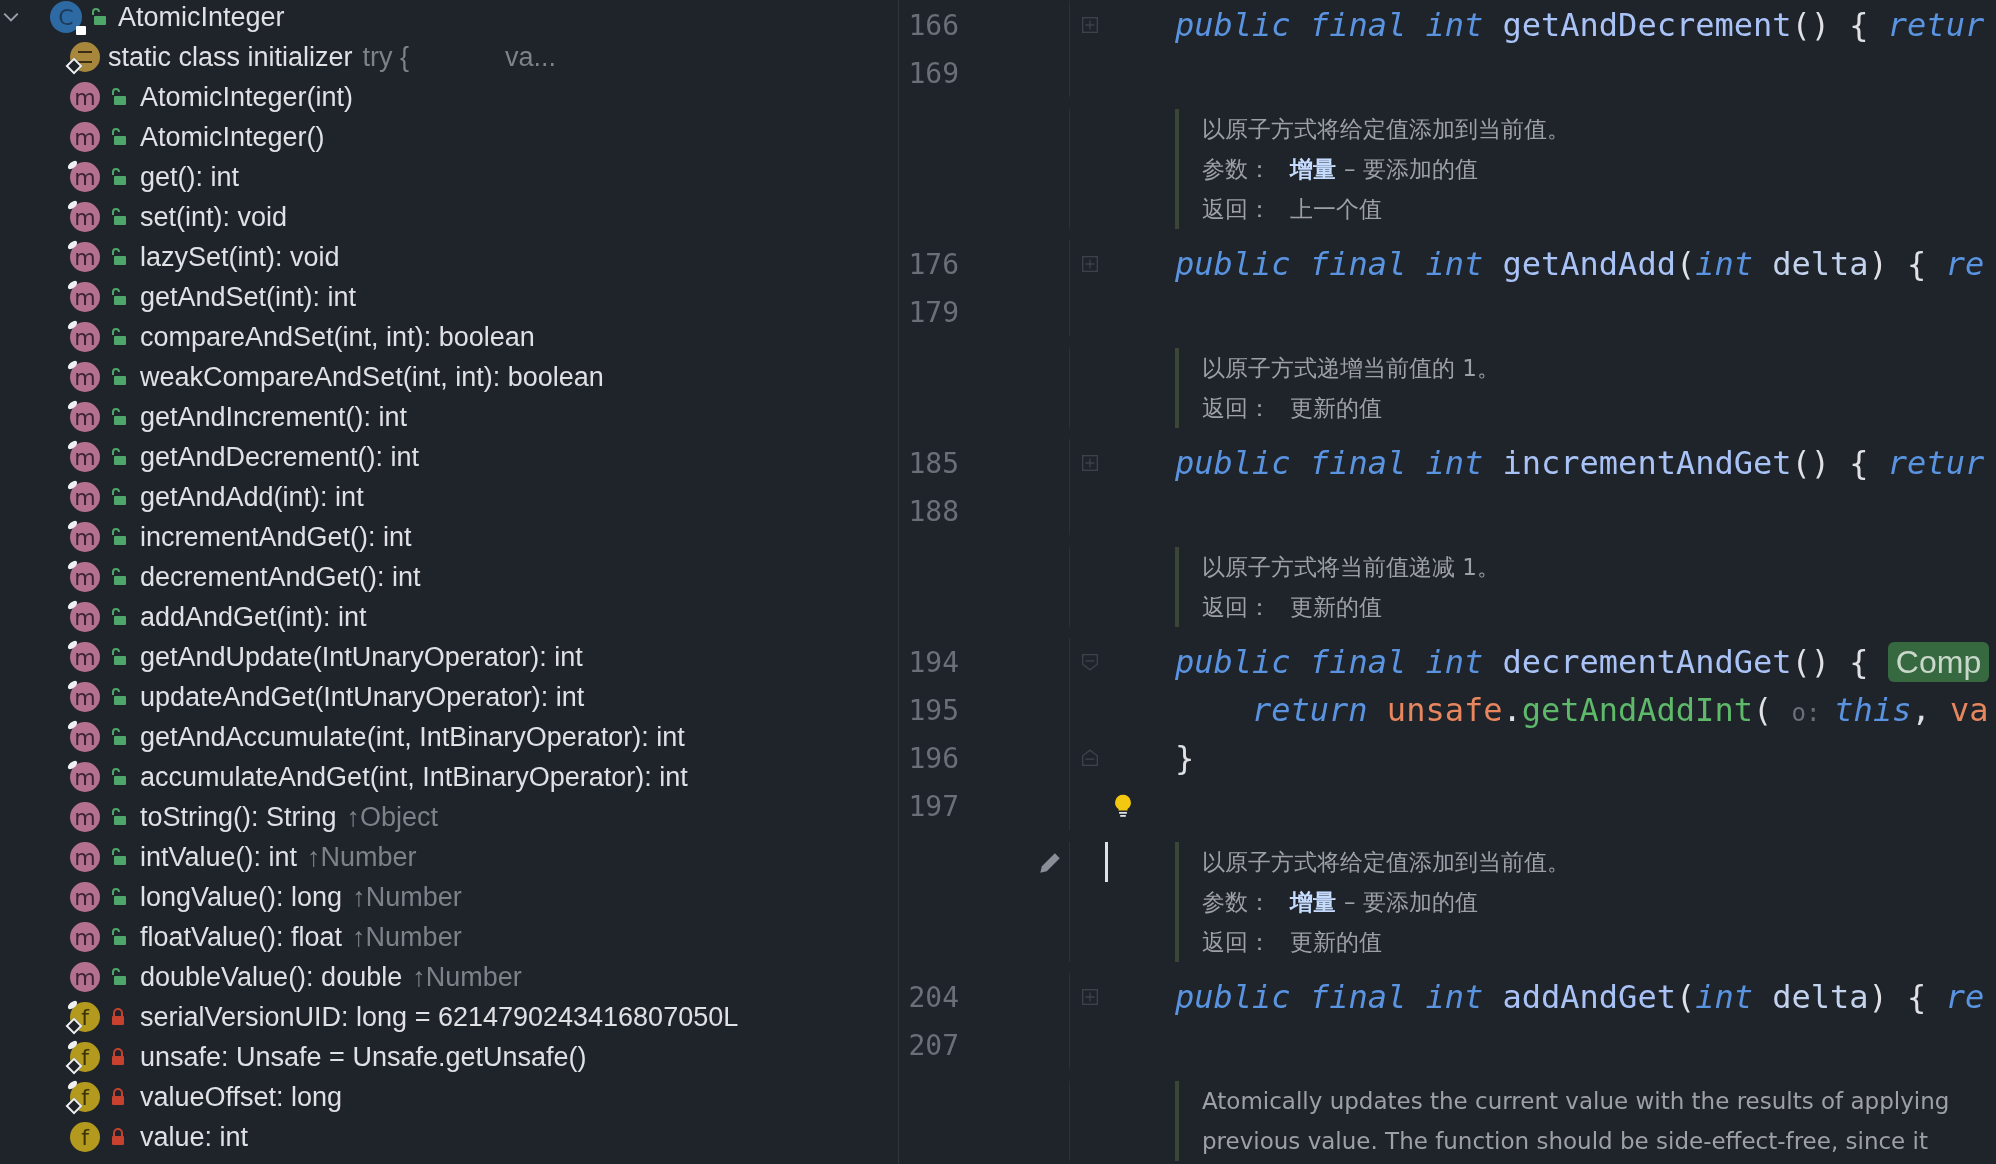  I want to click on text-cursor, so click(1106, 862).